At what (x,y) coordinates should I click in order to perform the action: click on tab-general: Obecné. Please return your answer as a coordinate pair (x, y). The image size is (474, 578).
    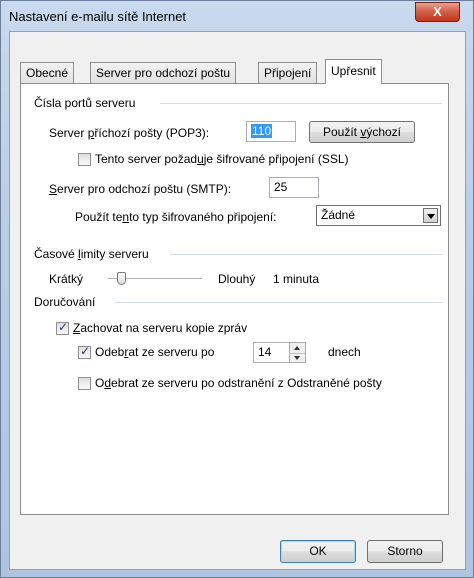
    Looking at the image, I should click on (47, 72).